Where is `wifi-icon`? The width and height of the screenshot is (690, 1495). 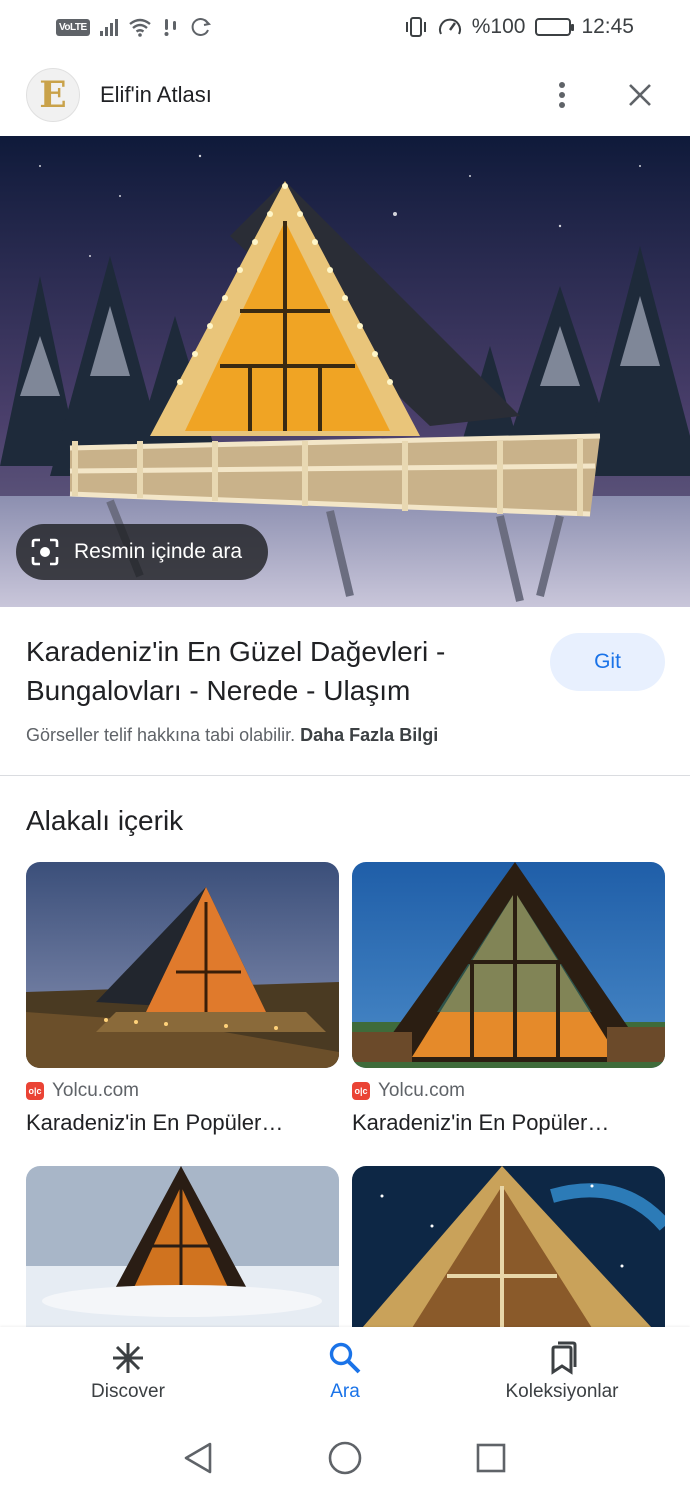 wifi-icon is located at coordinates (139, 27).